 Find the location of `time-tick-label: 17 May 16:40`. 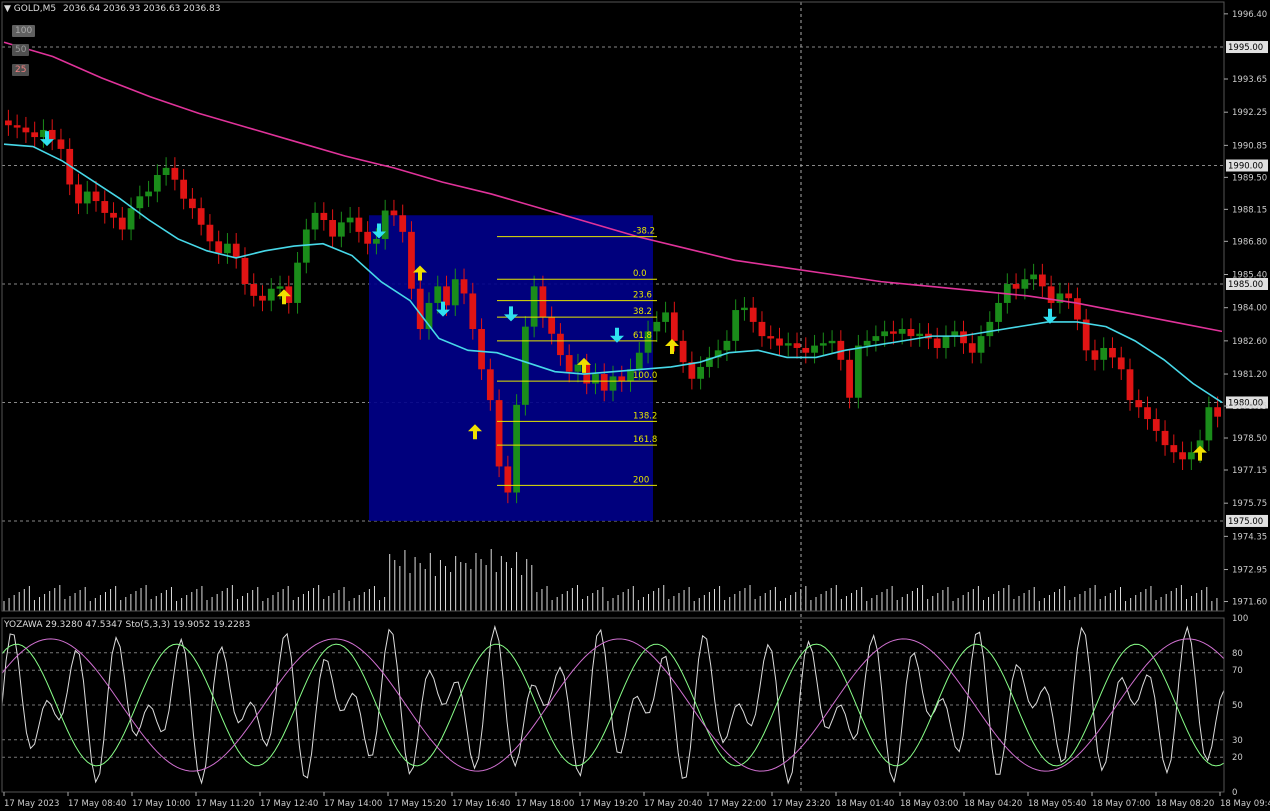

time-tick-label: 17 May 16:40 is located at coordinates (481, 804).